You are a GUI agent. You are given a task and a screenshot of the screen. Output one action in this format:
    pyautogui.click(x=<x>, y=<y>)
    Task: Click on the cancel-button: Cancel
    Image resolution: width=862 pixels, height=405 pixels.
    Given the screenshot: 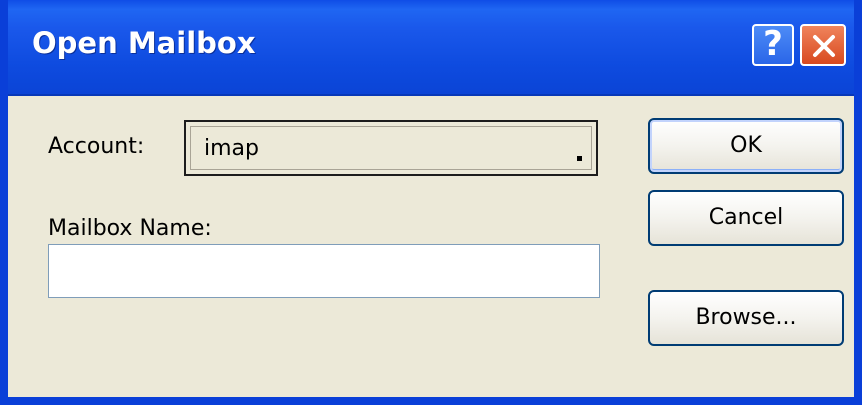 What is the action you would take?
    pyautogui.click(x=746, y=218)
    